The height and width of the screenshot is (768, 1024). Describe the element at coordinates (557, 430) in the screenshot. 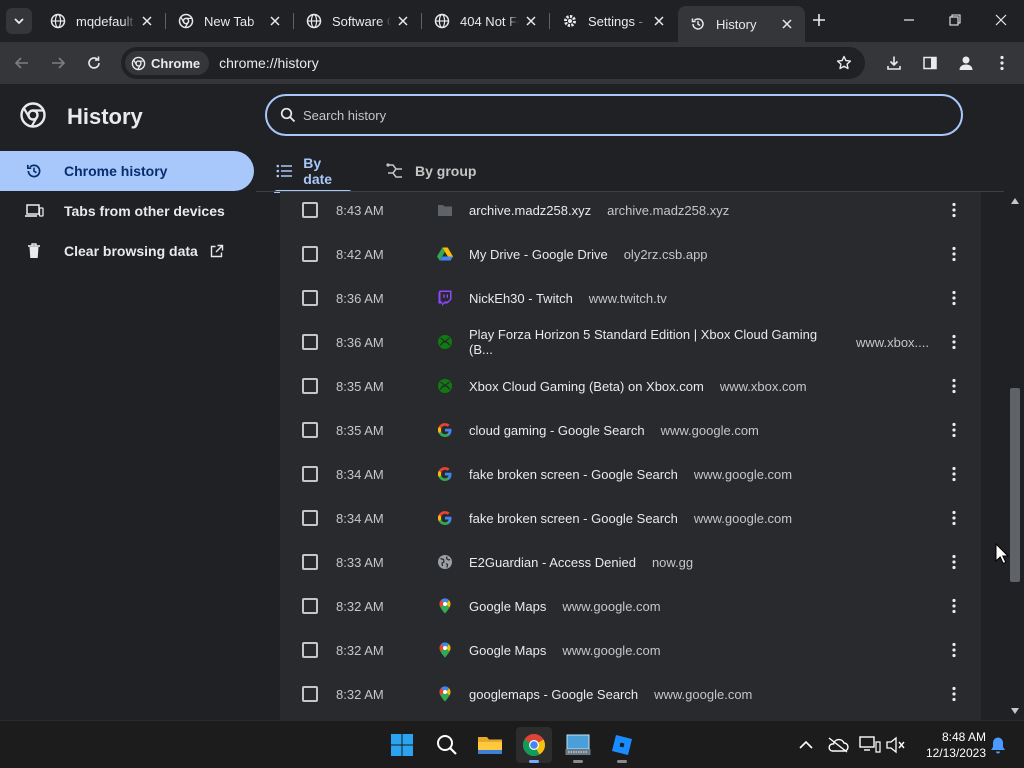

I see `history-title-link: cloud gaming - Google Search` at that location.